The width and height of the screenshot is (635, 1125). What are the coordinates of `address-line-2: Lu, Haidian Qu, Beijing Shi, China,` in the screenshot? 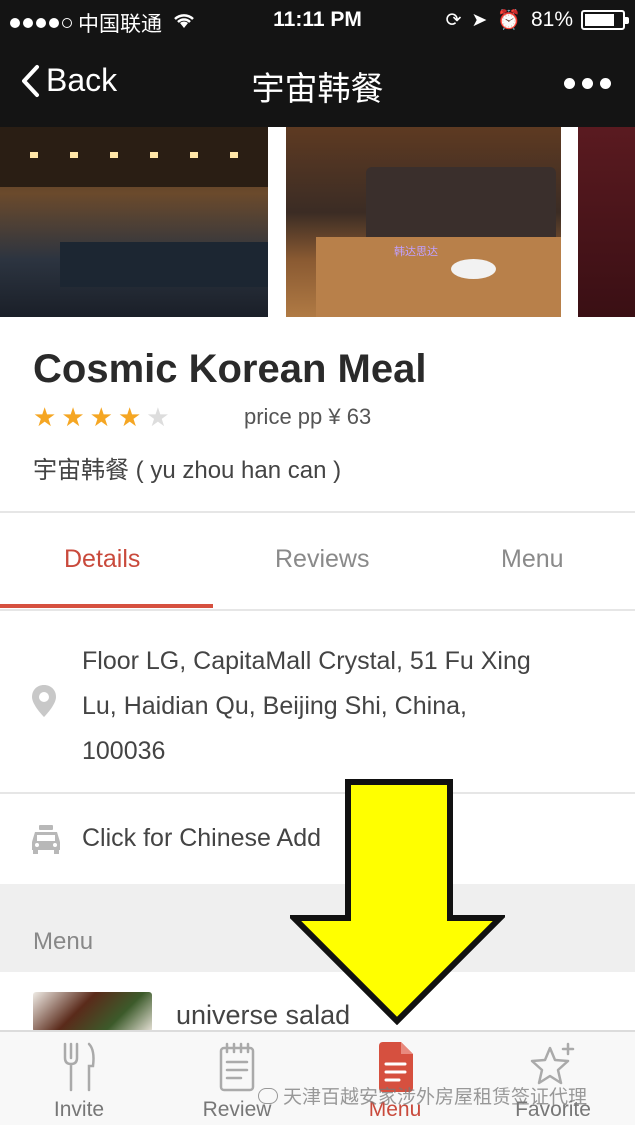 It's located at (274, 706).